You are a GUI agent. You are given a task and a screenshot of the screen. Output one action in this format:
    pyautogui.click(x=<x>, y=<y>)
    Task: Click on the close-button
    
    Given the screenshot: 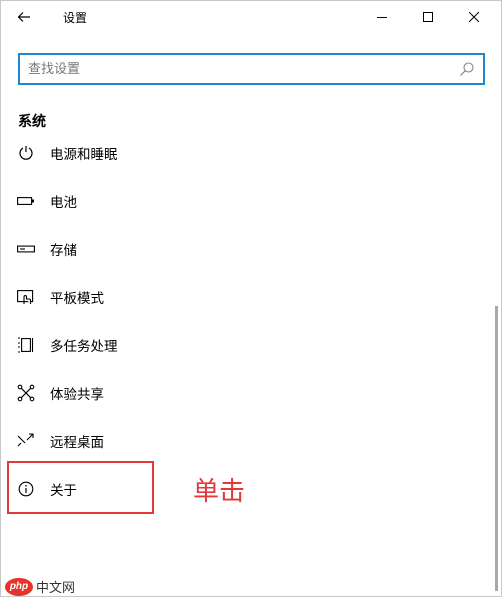 What is the action you would take?
    pyautogui.click(x=474, y=17)
    